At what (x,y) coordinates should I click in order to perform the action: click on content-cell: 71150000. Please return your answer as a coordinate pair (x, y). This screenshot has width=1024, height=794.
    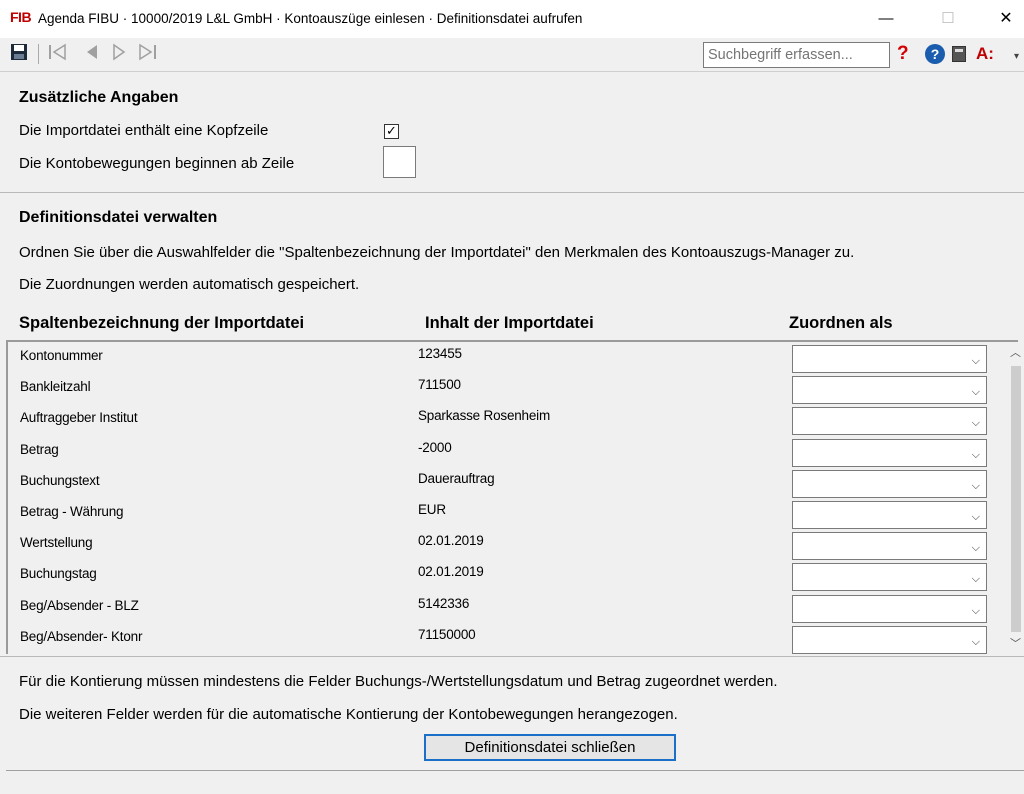
    Looking at the image, I should click on (447, 634).